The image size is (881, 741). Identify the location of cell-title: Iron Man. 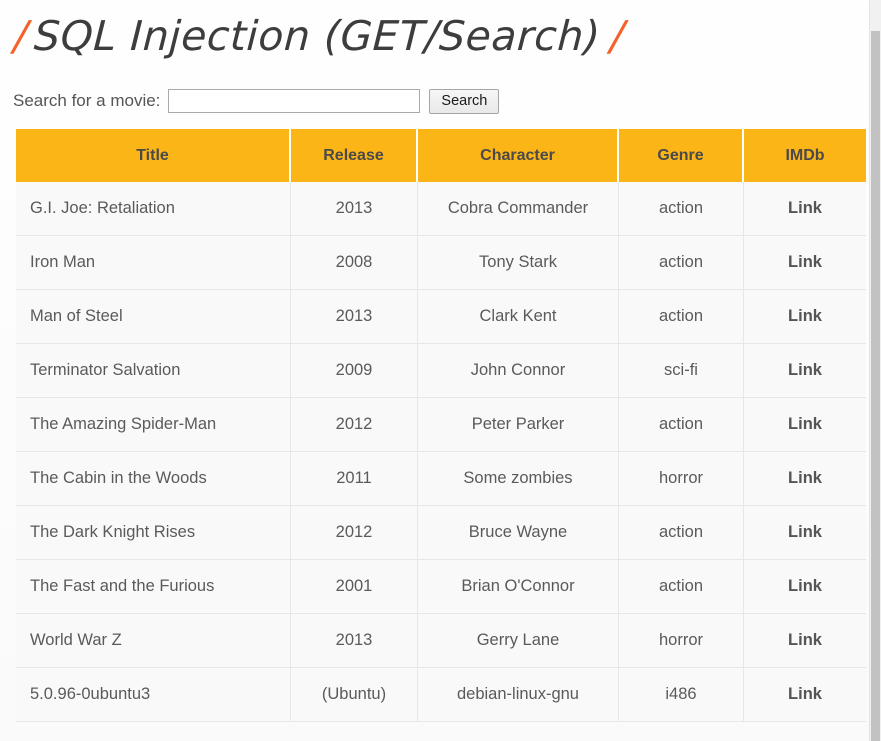
(153, 263).